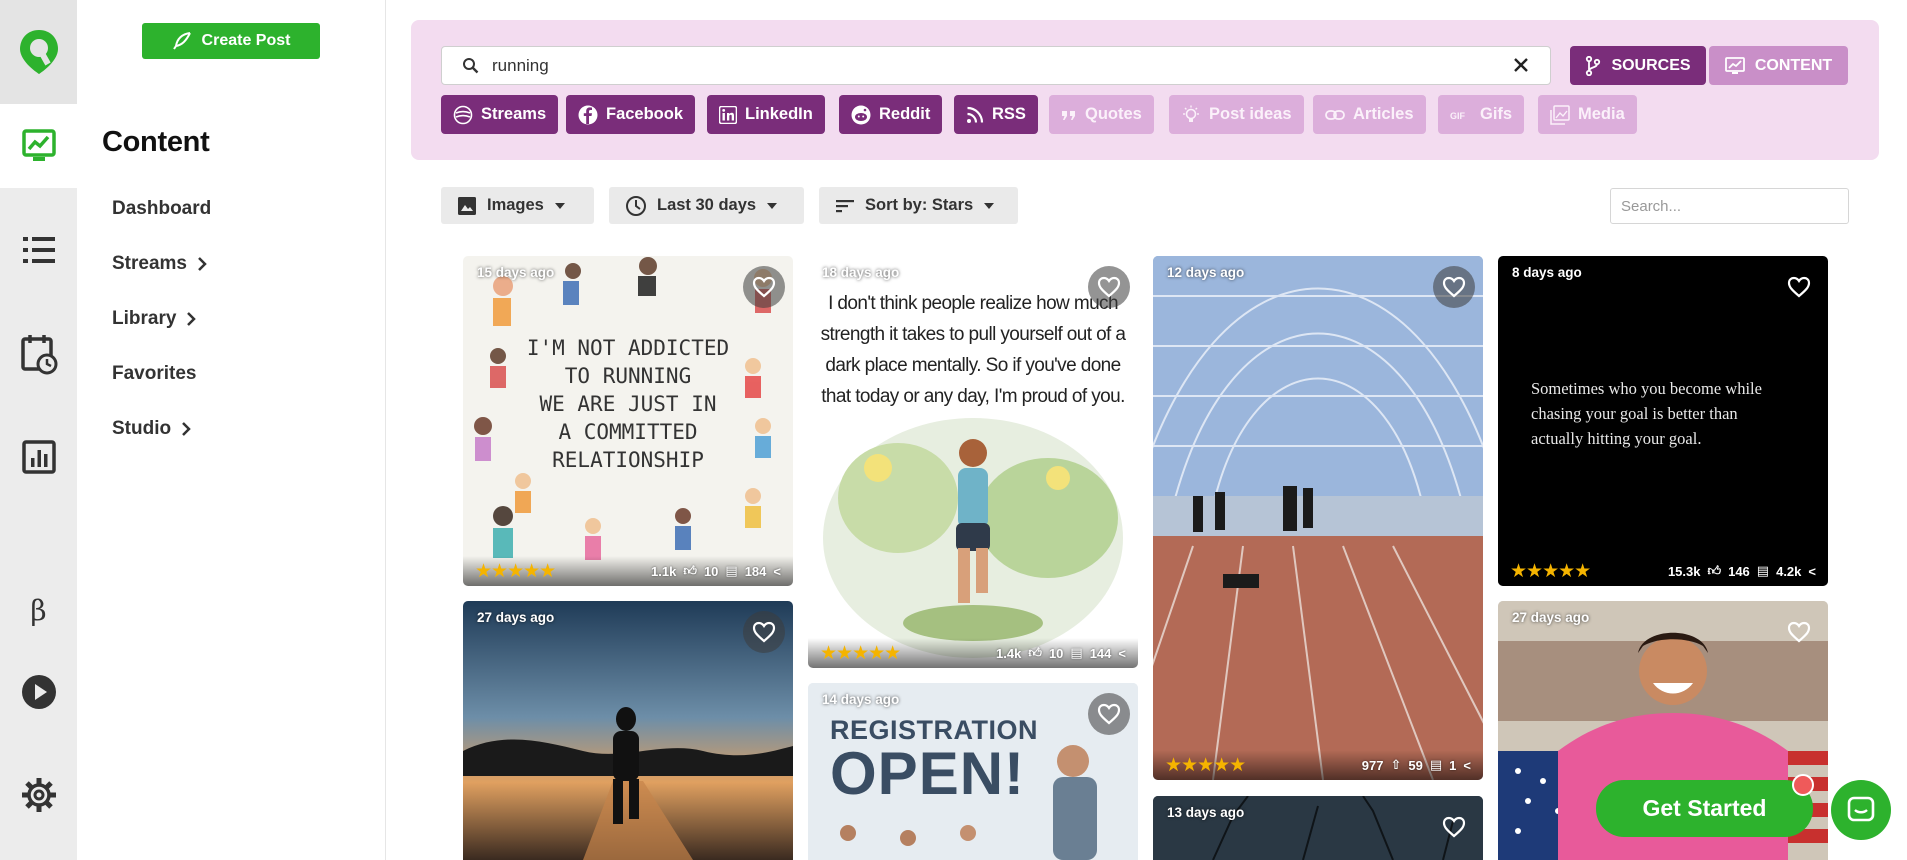 This screenshot has height=860, width=1907. What do you see at coordinates (766, 114) in the screenshot?
I see `source-chip-linkedin: LinkedIn` at bounding box center [766, 114].